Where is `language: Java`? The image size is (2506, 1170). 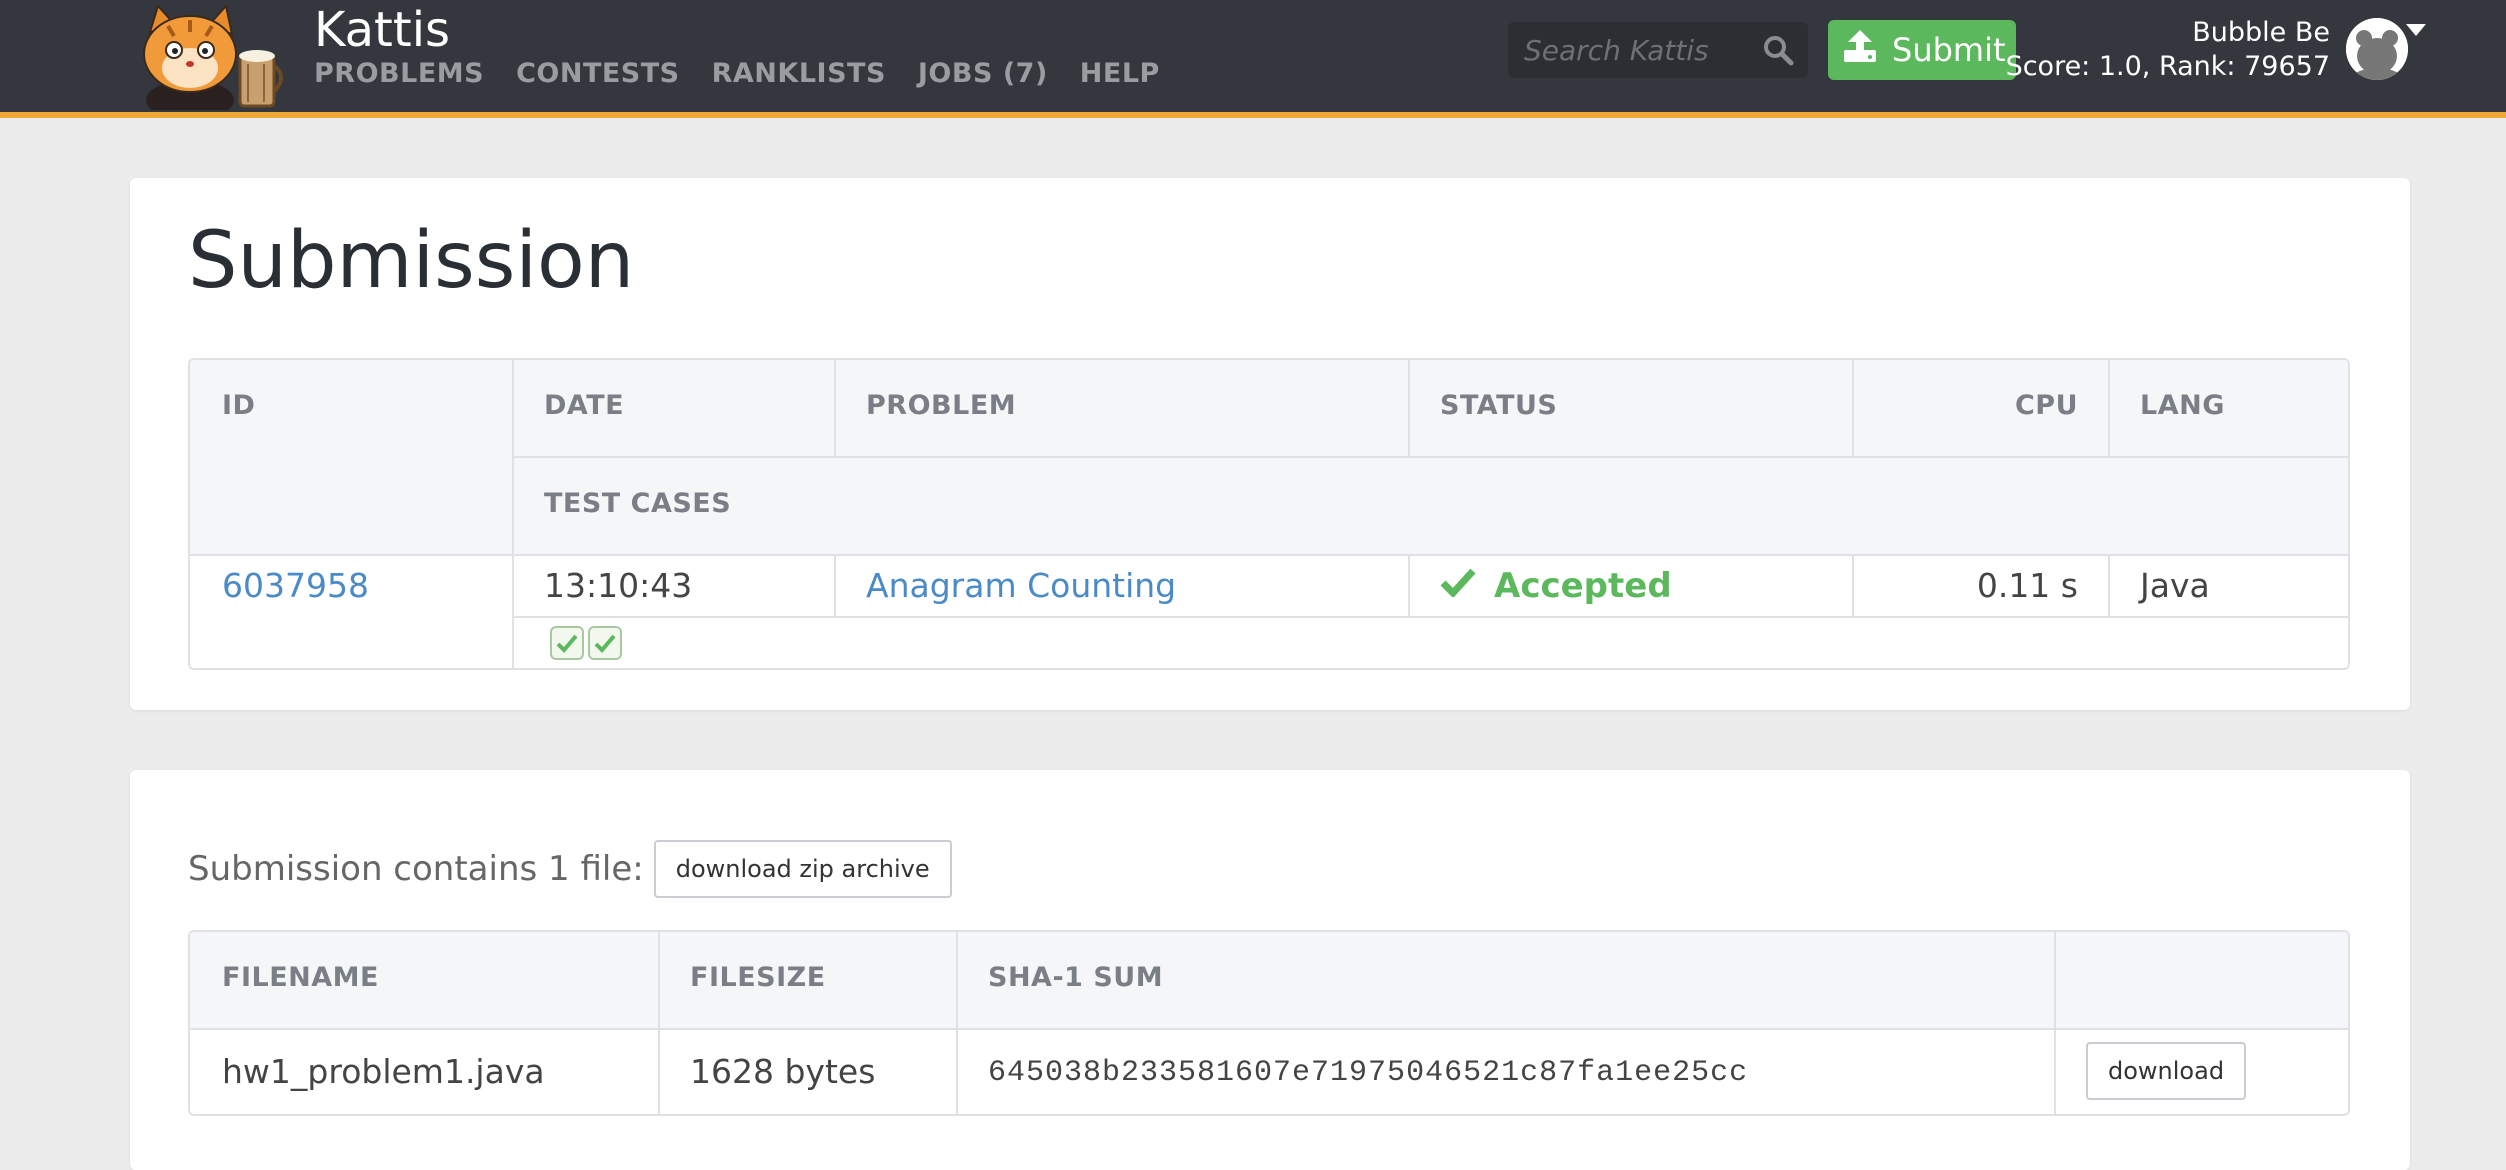 language: Java is located at coordinates (2175, 585).